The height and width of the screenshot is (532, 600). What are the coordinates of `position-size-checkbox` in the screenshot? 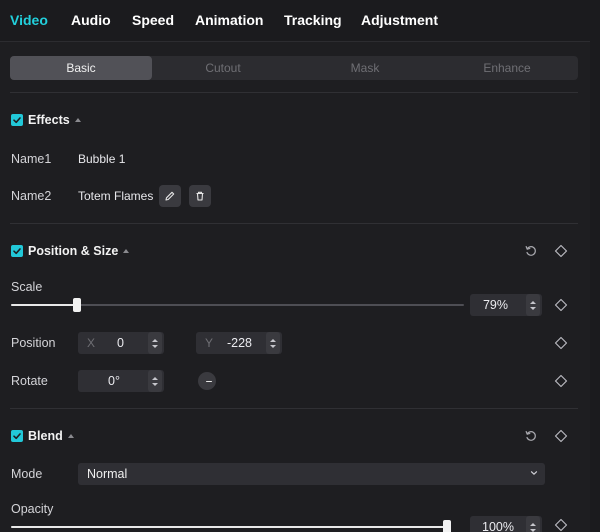 It's located at (17, 251).